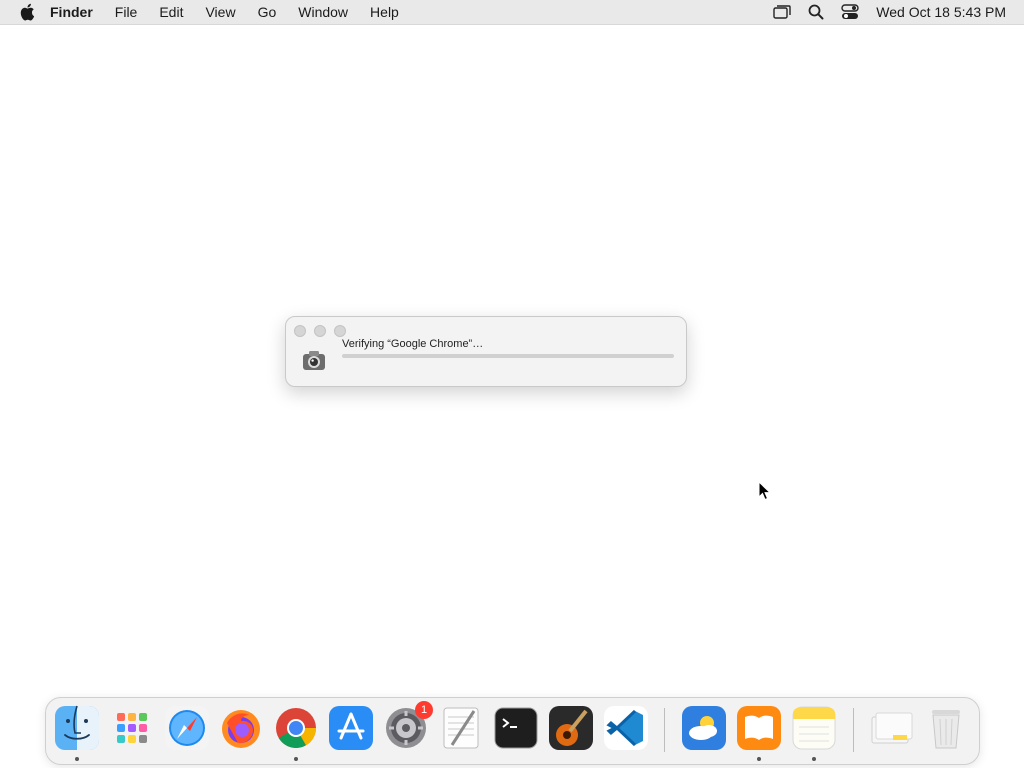 This screenshot has width=1024, height=768. What do you see at coordinates (424, 710) in the screenshot?
I see `notification-badge: 1` at bounding box center [424, 710].